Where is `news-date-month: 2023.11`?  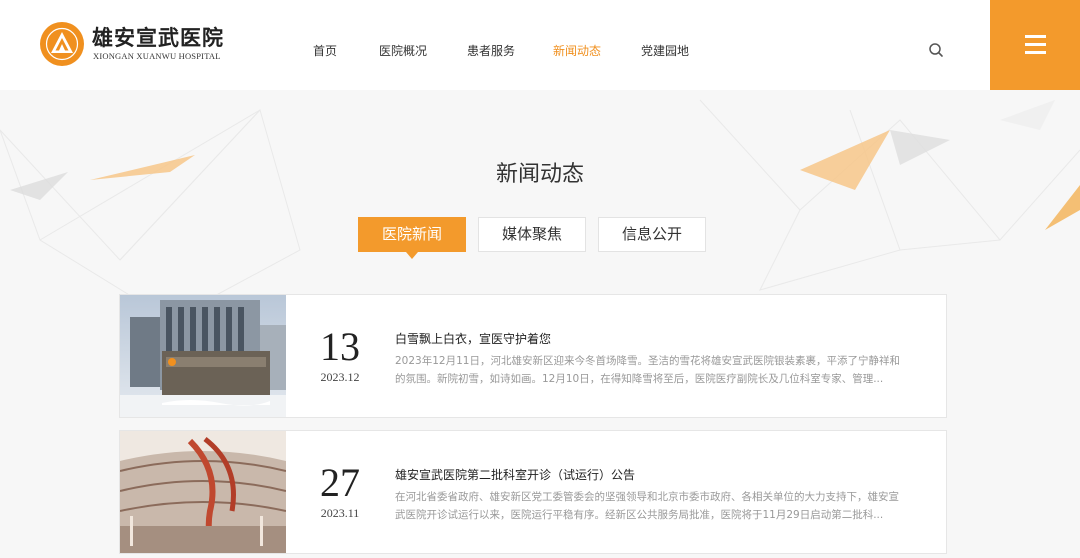
news-date-month: 2023.11 is located at coordinates (340, 513).